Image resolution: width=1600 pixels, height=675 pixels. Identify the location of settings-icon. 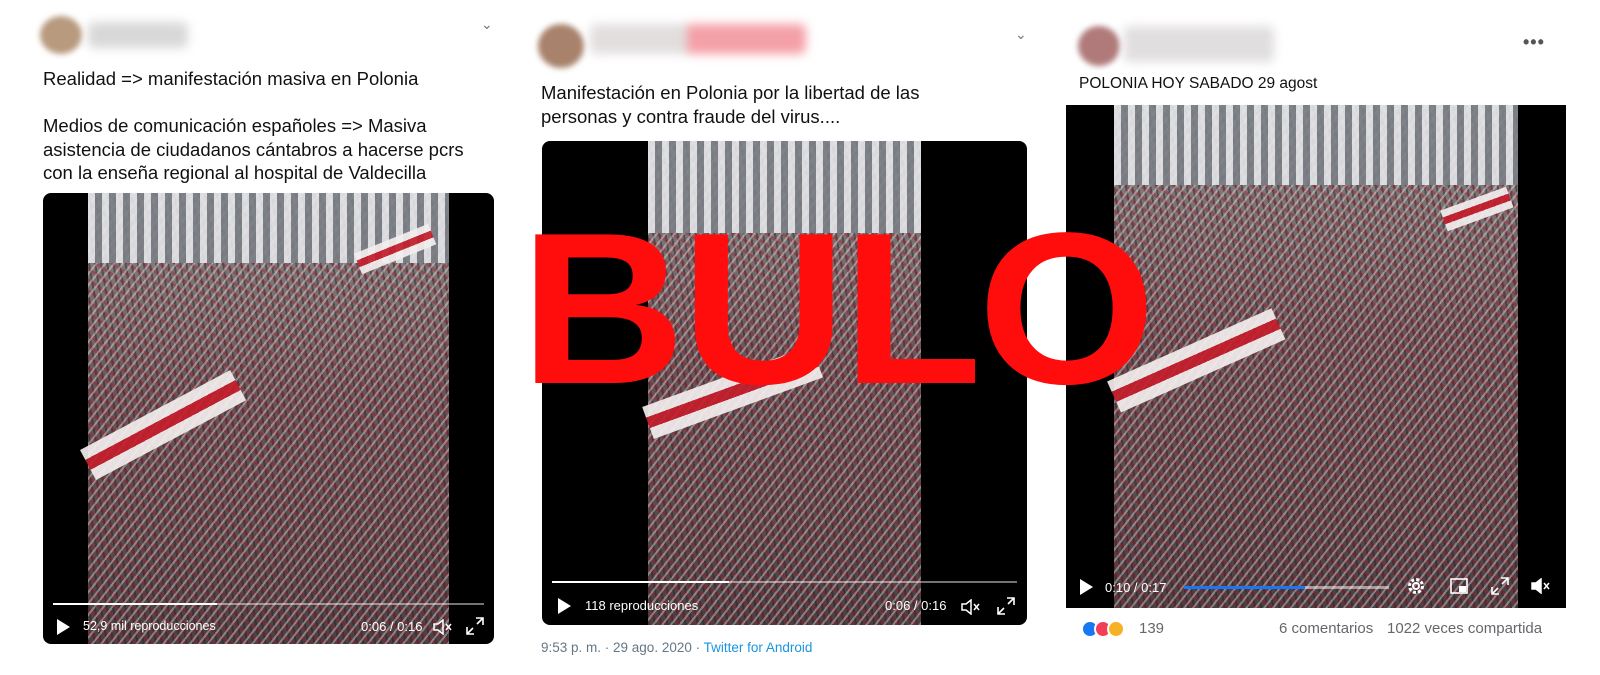
(1416, 586).